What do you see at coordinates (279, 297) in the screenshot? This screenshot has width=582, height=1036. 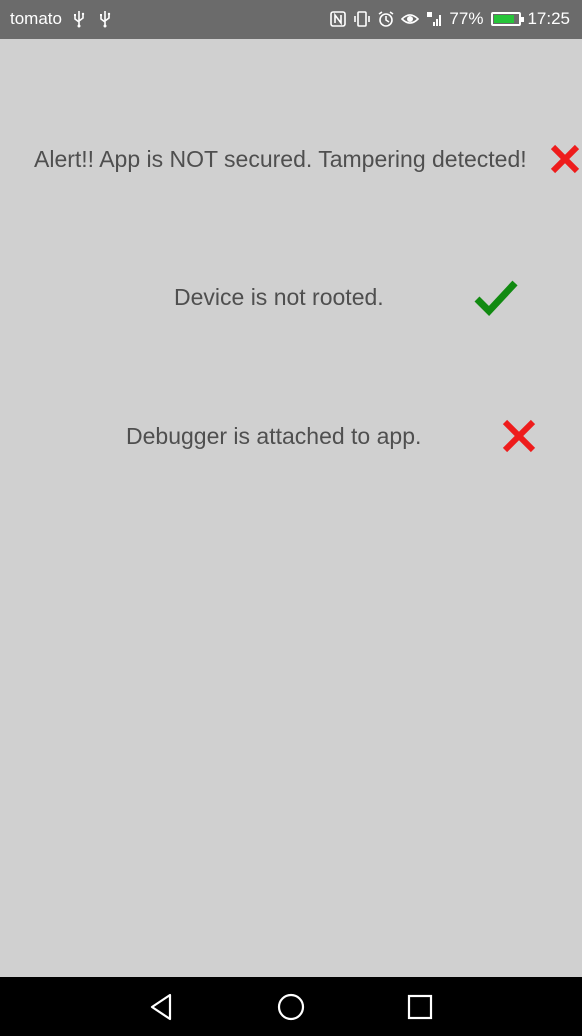 I see `root-check-label: Device is not rooted.` at bounding box center [279, 297].